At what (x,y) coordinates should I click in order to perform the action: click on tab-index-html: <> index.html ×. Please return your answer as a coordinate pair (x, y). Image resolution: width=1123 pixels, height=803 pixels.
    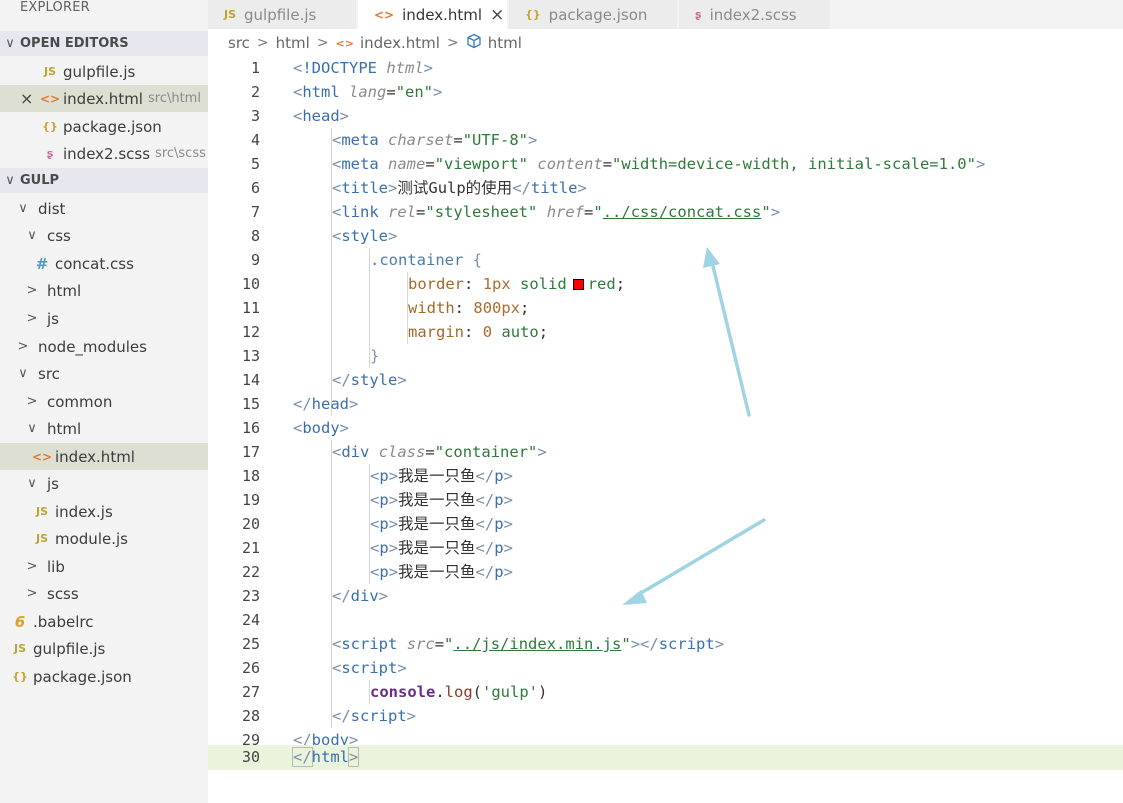
    Looking at the image, I should click on (433, 14).